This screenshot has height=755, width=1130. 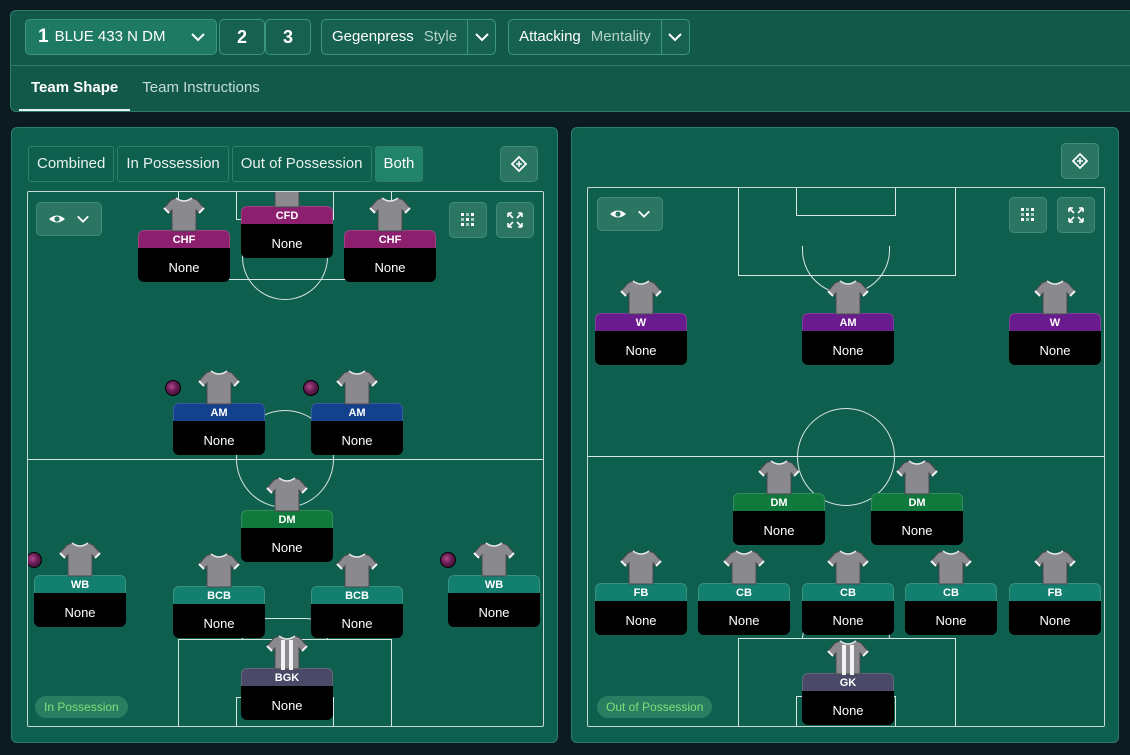 What do you see at coordinates (301, 164) in the screenshot?
I see `view-tab-out-of-possession: Out of Possession` at bounding box center [301, 164].